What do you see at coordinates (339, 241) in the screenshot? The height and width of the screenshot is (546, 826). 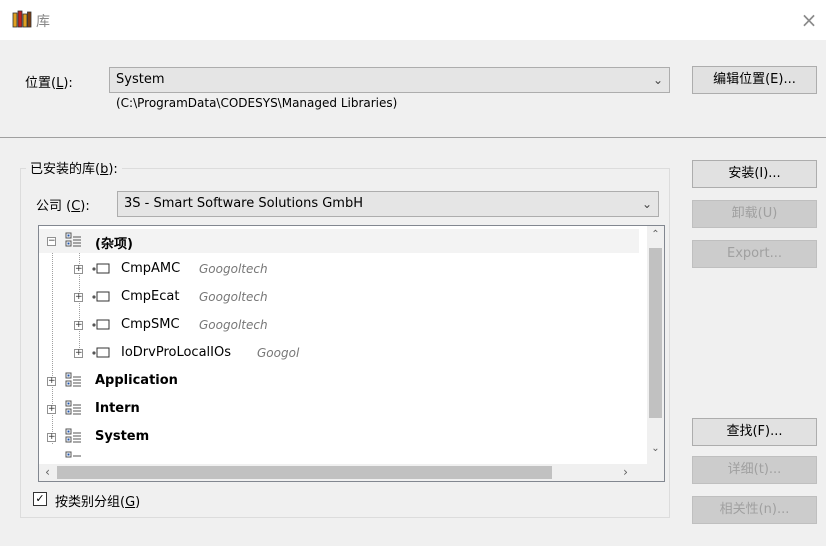 I see `tree-group-misc: − (杂项)` at bounding box center [339, 241].